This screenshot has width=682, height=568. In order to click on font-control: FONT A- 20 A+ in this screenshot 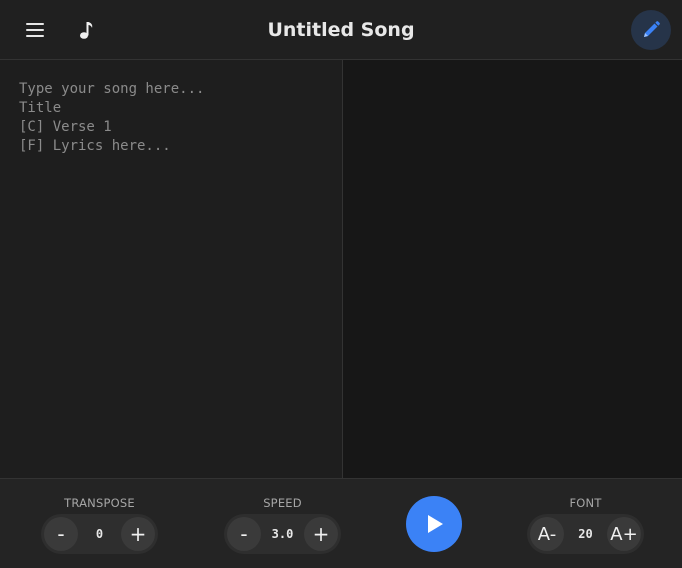, I will do `click(585, 523)`.